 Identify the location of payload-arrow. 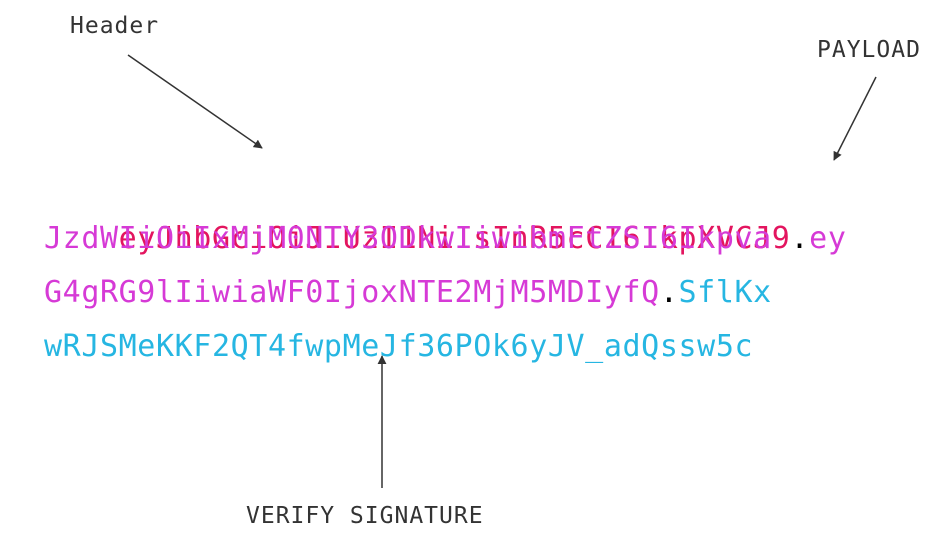
(855, 118).